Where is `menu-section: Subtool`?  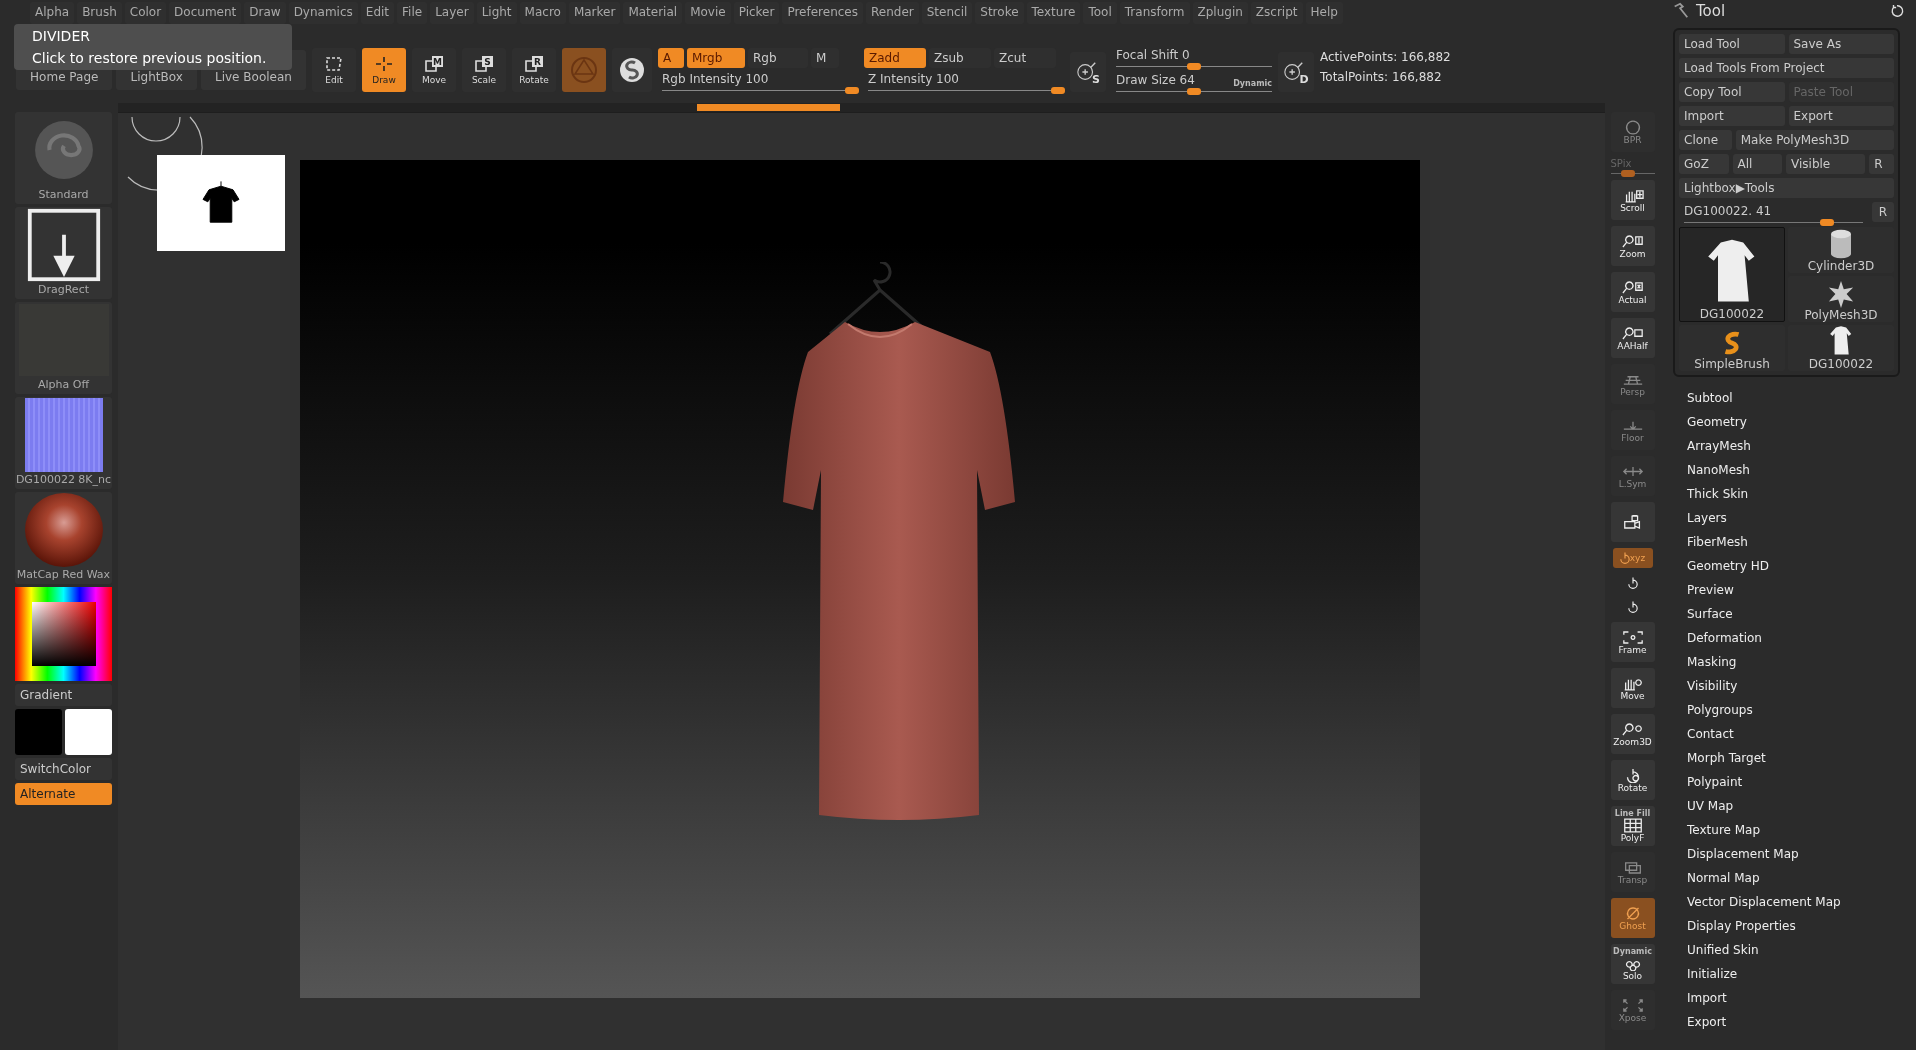 menu-section: Subtool is located at coordinates (1710, 398).